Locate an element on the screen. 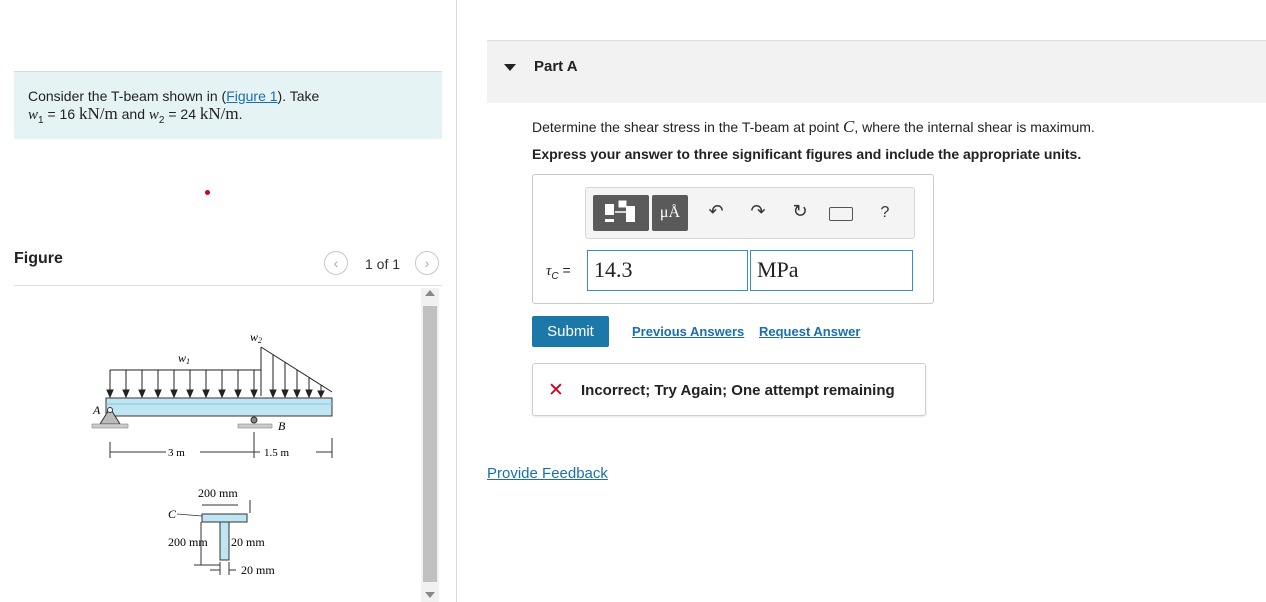 This screenshot has width=1266, height=602. provide-feedback-link: Provide Feedback is located at coordinates (547, 473).